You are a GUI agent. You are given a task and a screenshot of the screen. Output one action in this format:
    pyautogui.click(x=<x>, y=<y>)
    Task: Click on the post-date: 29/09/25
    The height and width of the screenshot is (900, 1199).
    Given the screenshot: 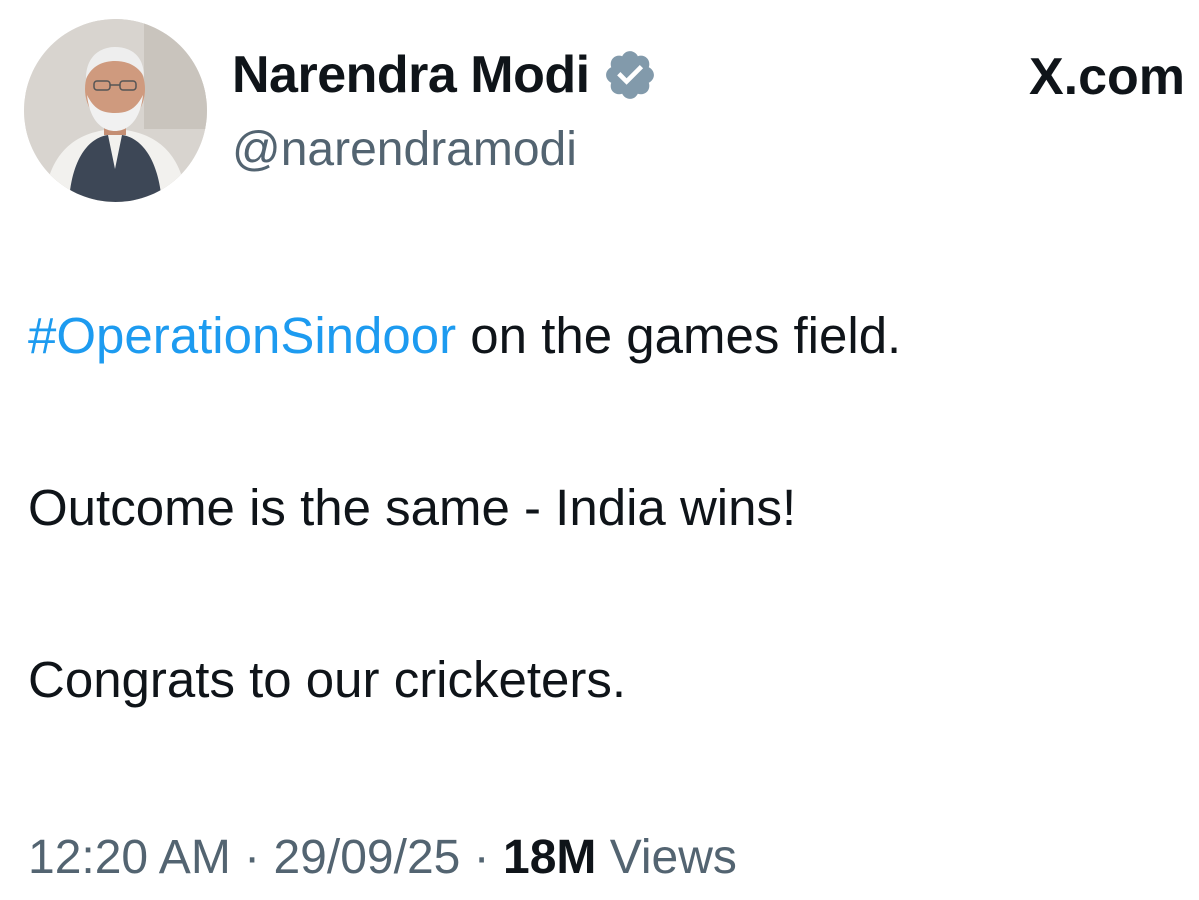 What is the action you would take?
    pyautogui.click(x=366, y=857)
    